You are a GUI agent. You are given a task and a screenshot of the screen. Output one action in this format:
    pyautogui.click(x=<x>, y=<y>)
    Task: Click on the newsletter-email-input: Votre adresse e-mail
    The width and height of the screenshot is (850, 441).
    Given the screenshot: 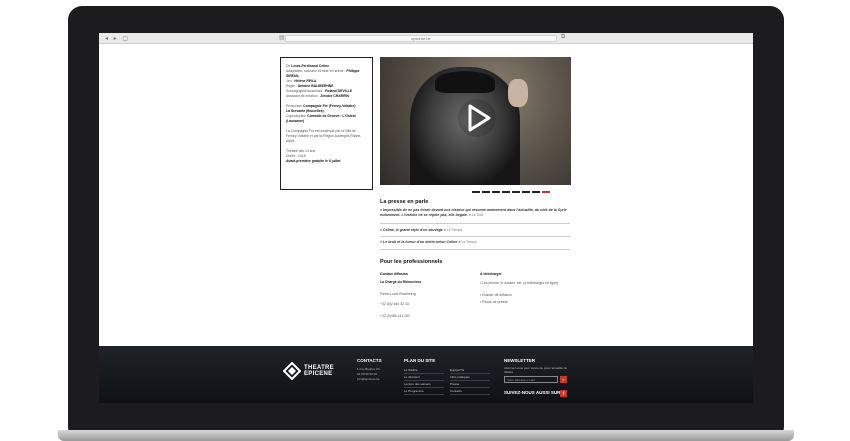 What is the action you would take?
    pyautogui.click(x=531, y=379)
    